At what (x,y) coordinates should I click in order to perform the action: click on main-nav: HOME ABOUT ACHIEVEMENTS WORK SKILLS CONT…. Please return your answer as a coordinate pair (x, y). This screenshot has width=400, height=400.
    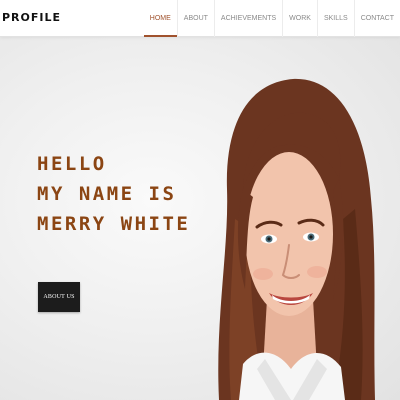
    Looking at the image, I should click on (271, 18).